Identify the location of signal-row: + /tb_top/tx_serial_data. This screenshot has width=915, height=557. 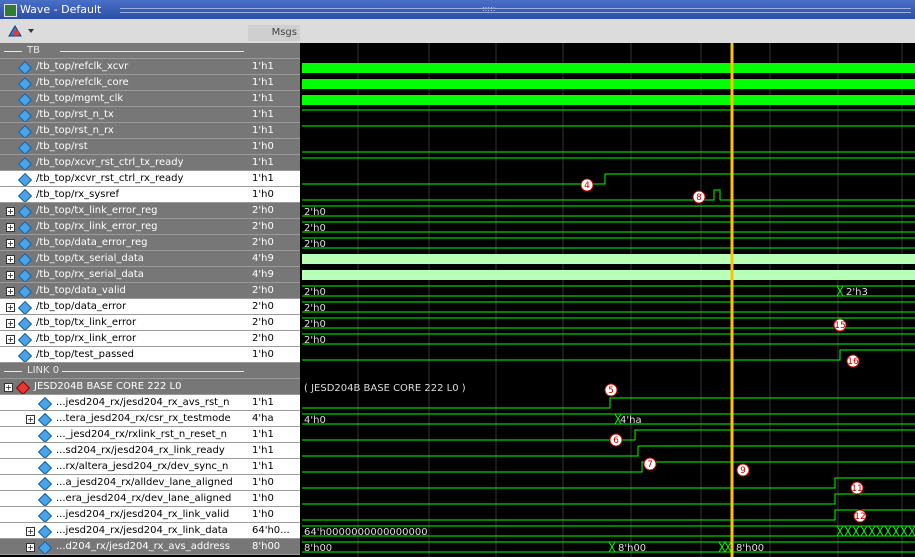
(124, 259).